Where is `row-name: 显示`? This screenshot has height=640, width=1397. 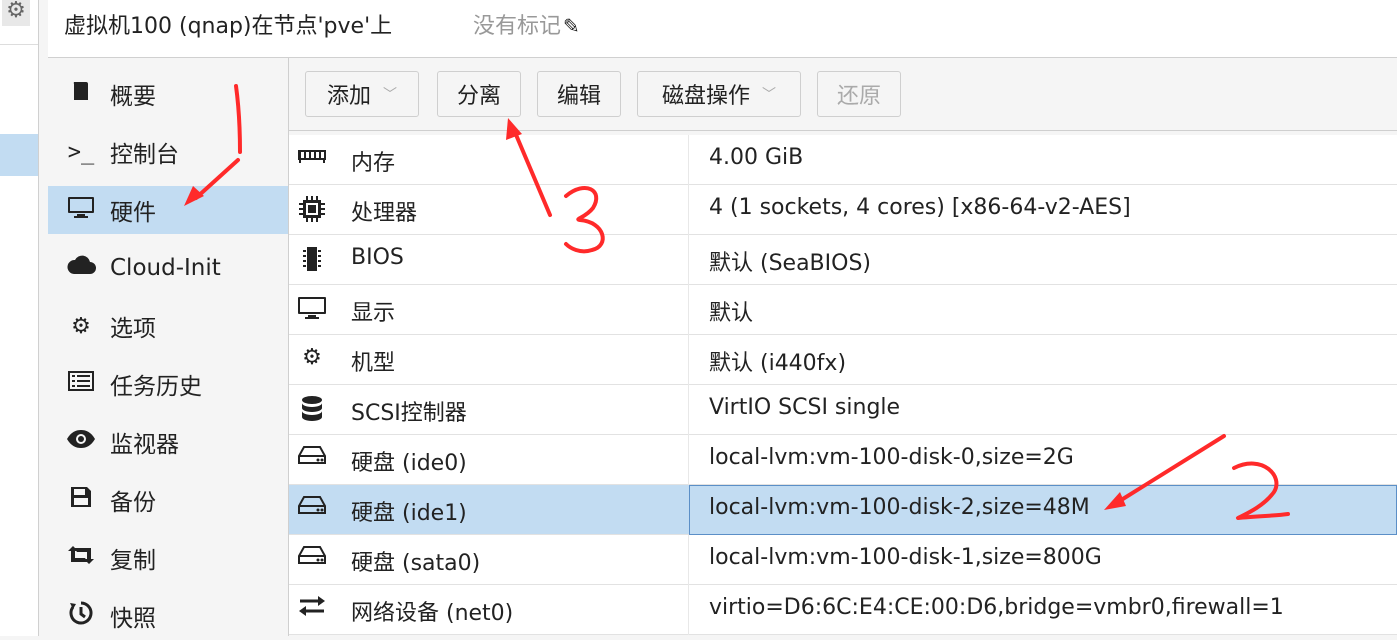
row-name: 显示 is located at coordinates (373, 313).